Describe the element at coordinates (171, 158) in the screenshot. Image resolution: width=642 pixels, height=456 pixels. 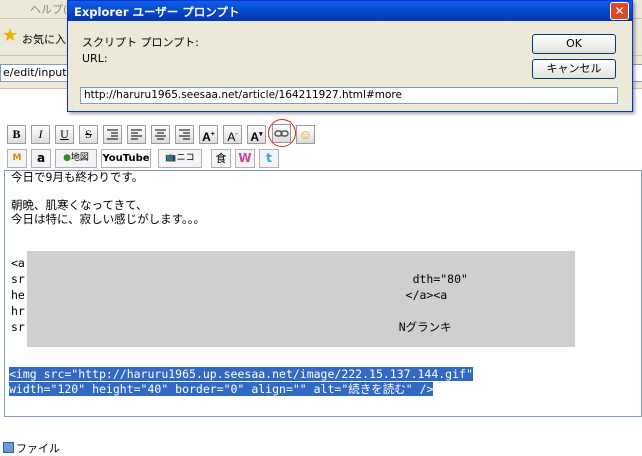
I see `tv-icon: 📺` at that location.